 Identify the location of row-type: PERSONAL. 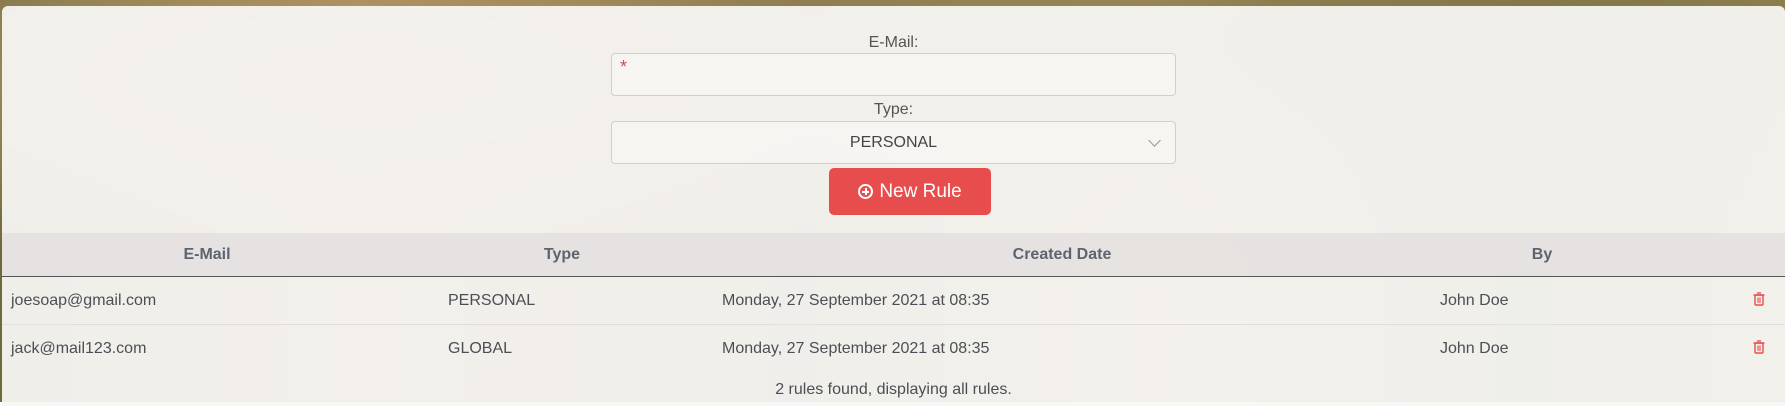
(492, 300).